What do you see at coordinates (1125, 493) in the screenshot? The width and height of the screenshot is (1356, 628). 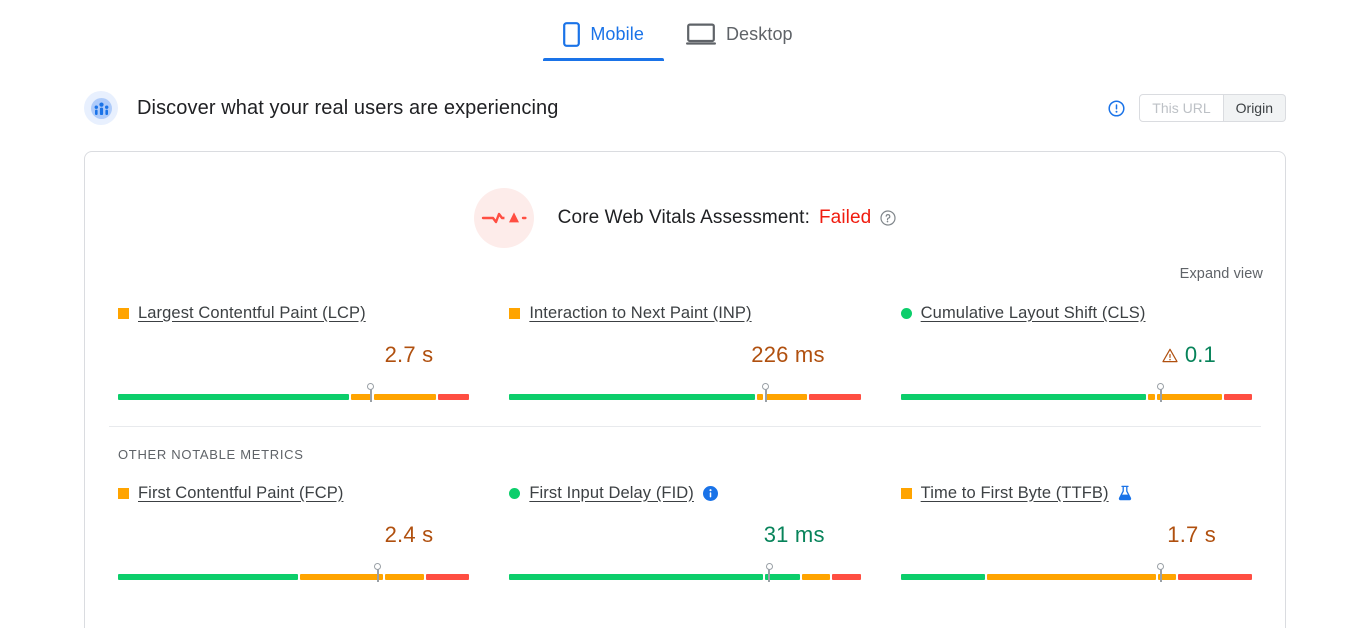 I see `experimental-flask-icon` at bounding box center [1125, 493].